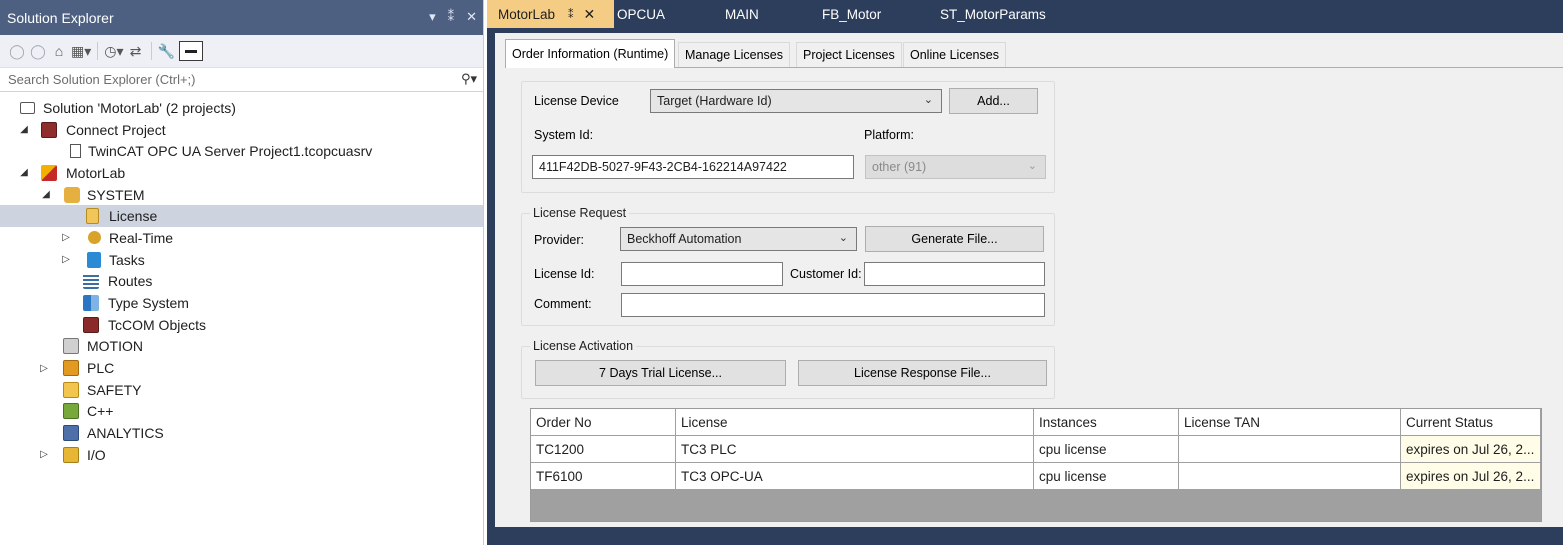 The image size is (1563, 545). Describe the element at coordinates (81, 51) in the screenshot. I see `switch-views-icon: ▦▾` at that location.